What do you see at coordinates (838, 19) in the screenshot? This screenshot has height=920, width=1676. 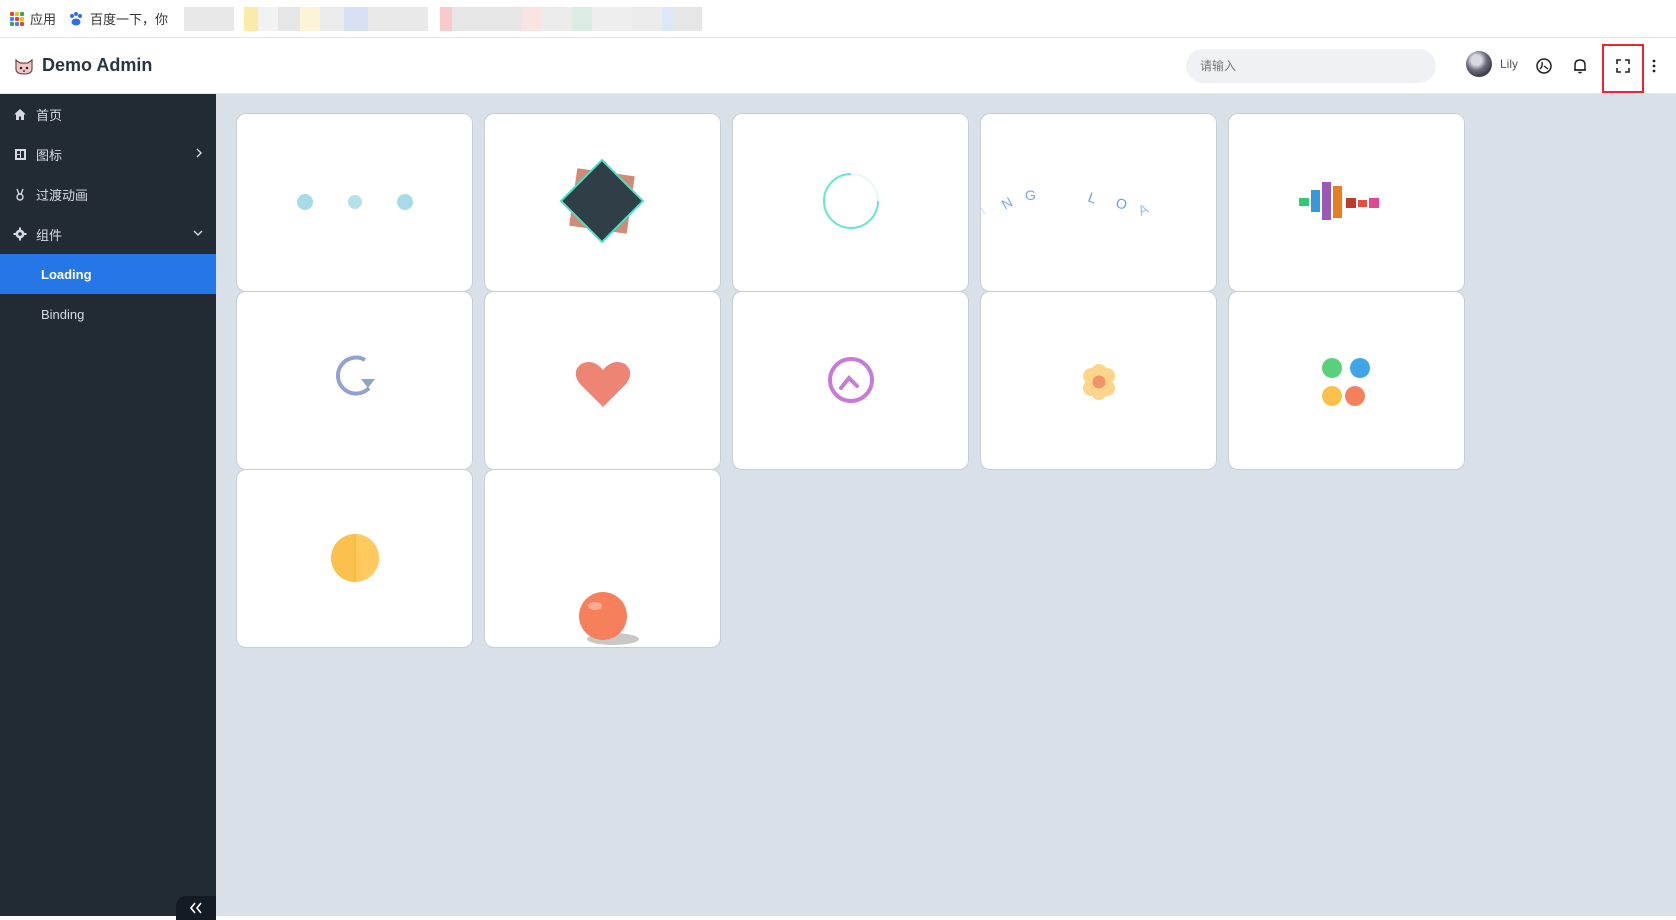 I see `bookmark-bar: 应用 百度一下，你` at bounding box center [838, 19].